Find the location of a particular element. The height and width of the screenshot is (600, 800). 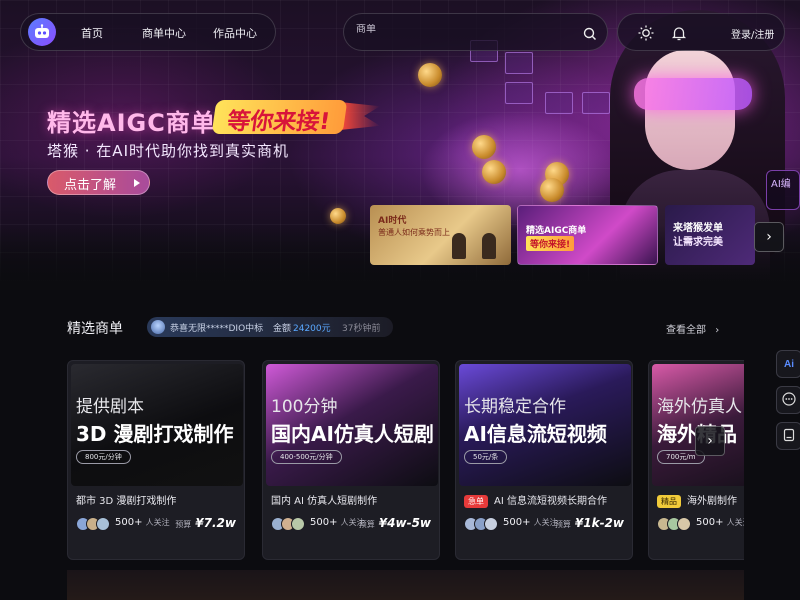

award-ticker: 恭喜无限*****DIO中标 金额 24200元 37秒钟前 is located at coordinates (270, 327).